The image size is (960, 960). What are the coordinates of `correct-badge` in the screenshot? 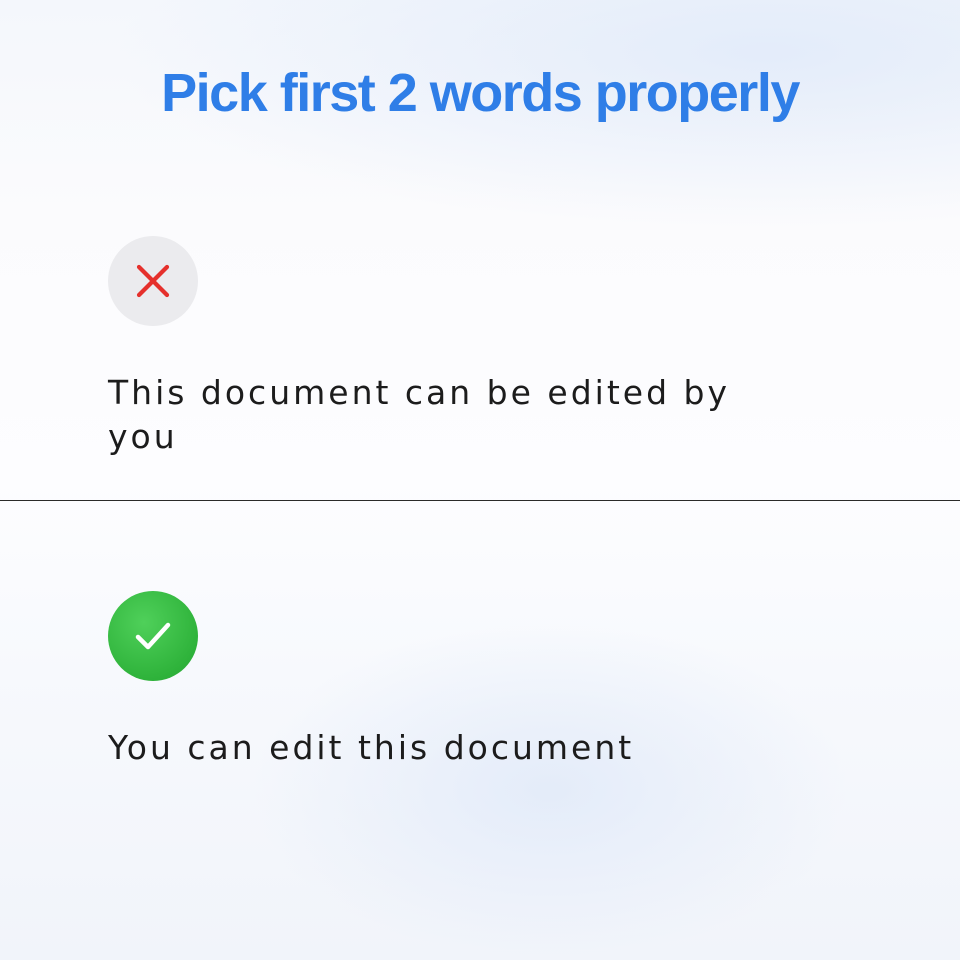 It's located at (153, 636).